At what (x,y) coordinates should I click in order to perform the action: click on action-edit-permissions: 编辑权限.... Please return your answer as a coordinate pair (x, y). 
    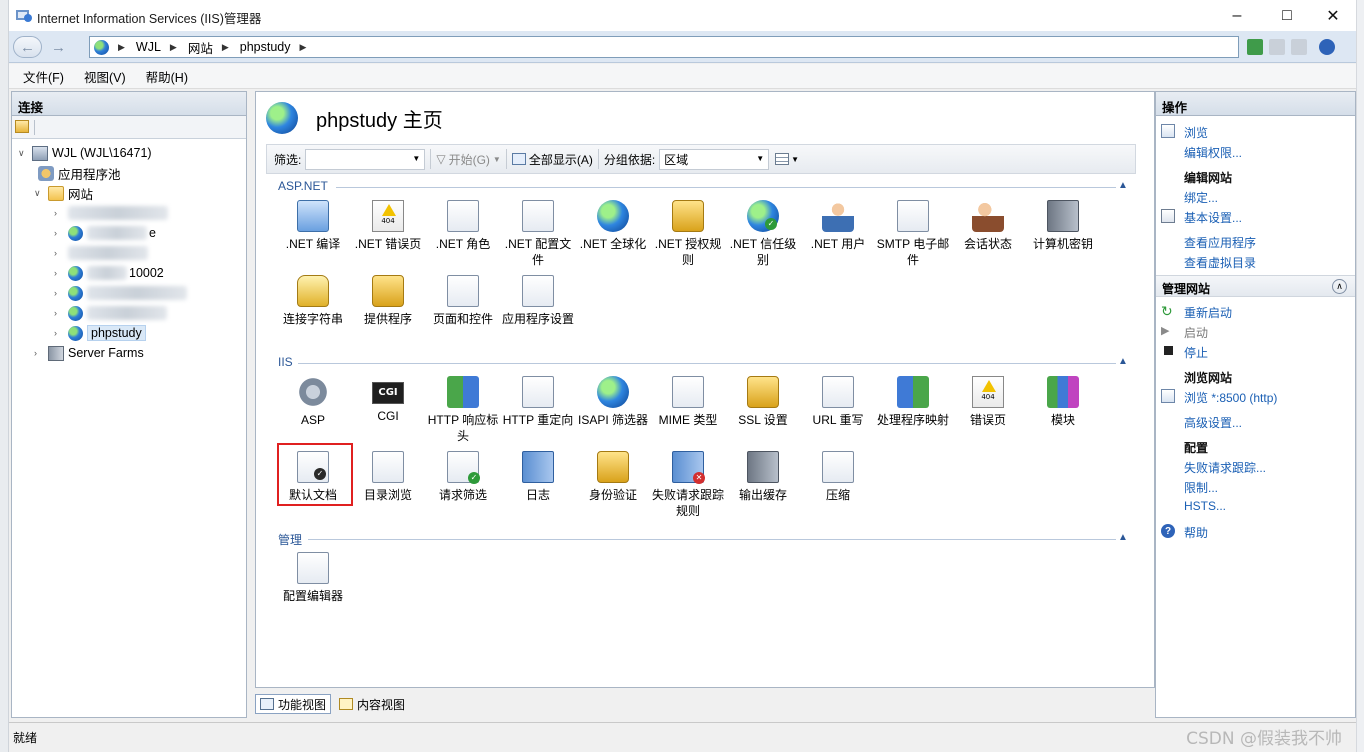
    Looking at the image, I should click on (1213, 152).